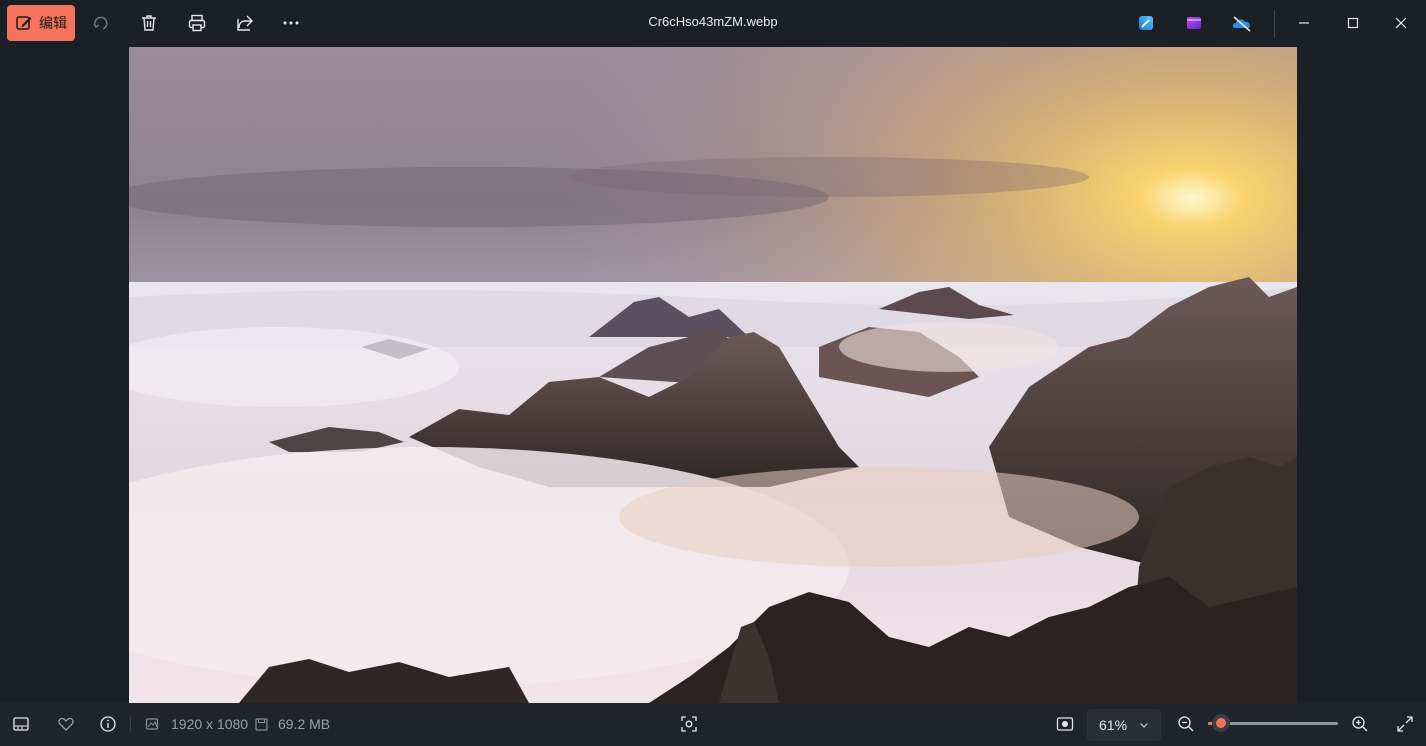  What do you see at coordinates (210, 724) in the screenshot?
I see `dimensions-text: 1920 x 1080` at bounding box center [210, 724].